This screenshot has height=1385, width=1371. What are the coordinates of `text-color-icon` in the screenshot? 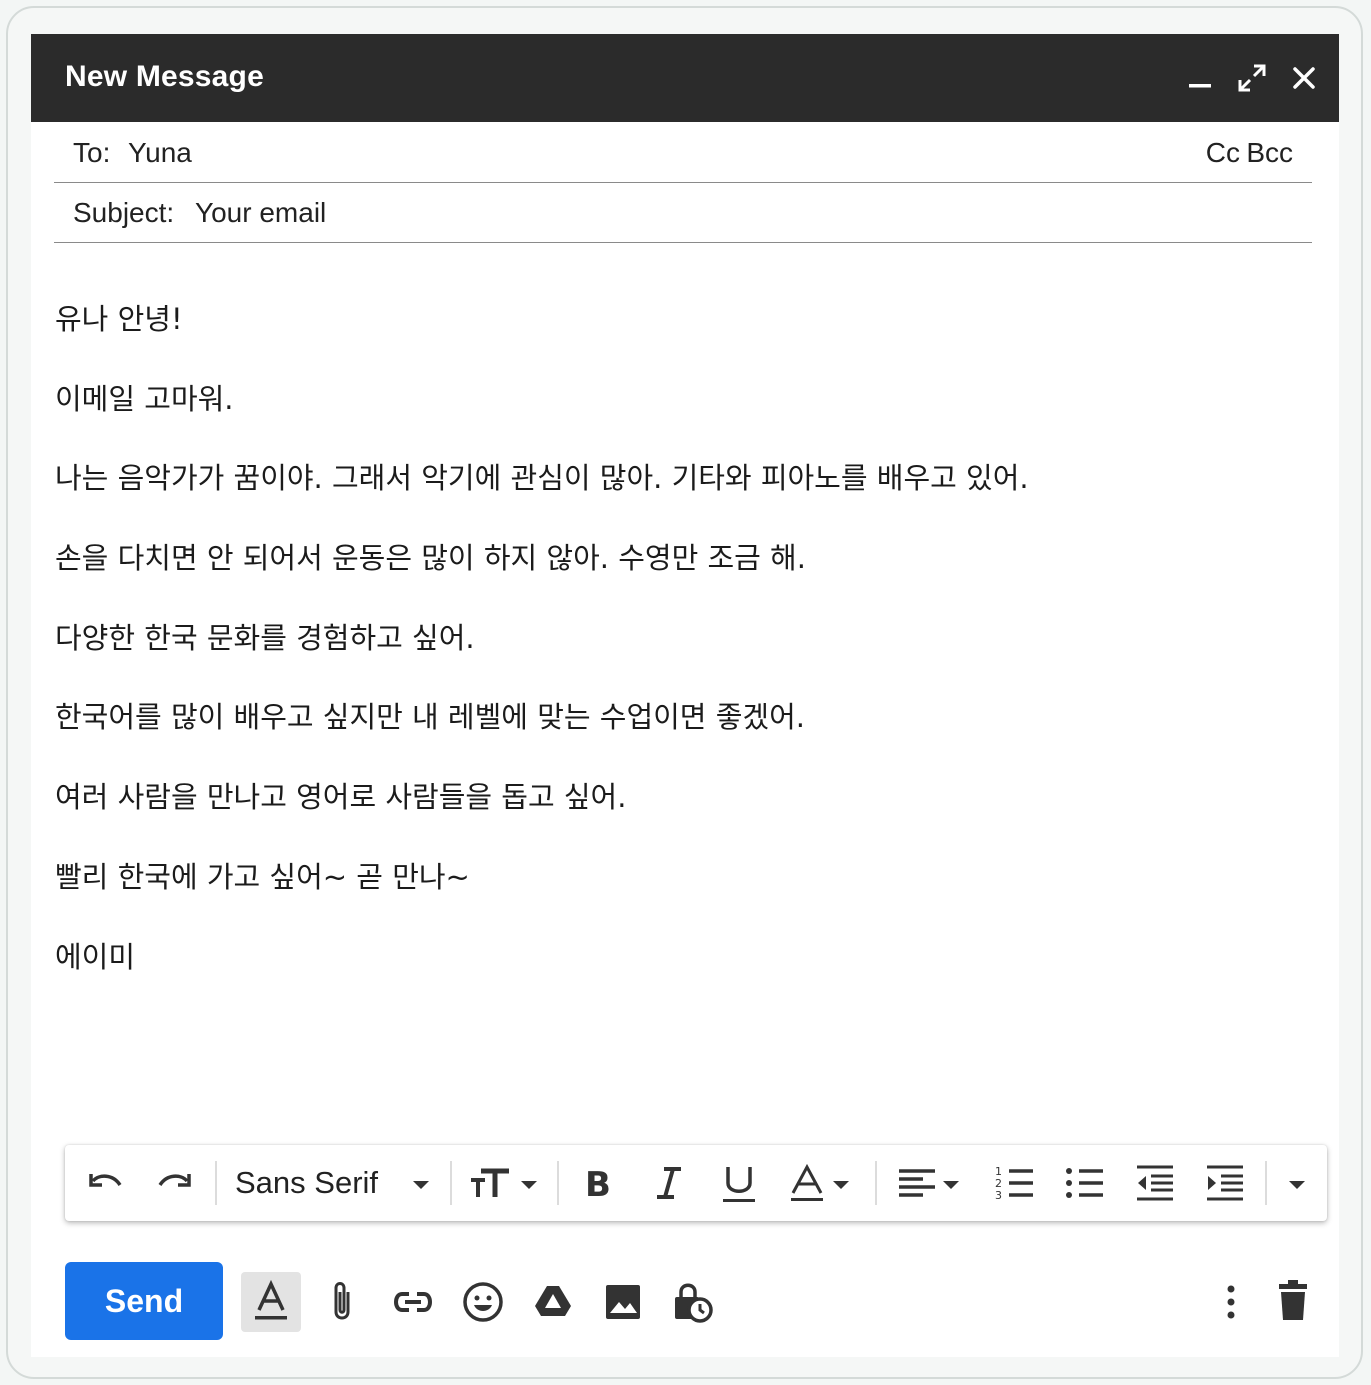 It's located at (825, 1183).